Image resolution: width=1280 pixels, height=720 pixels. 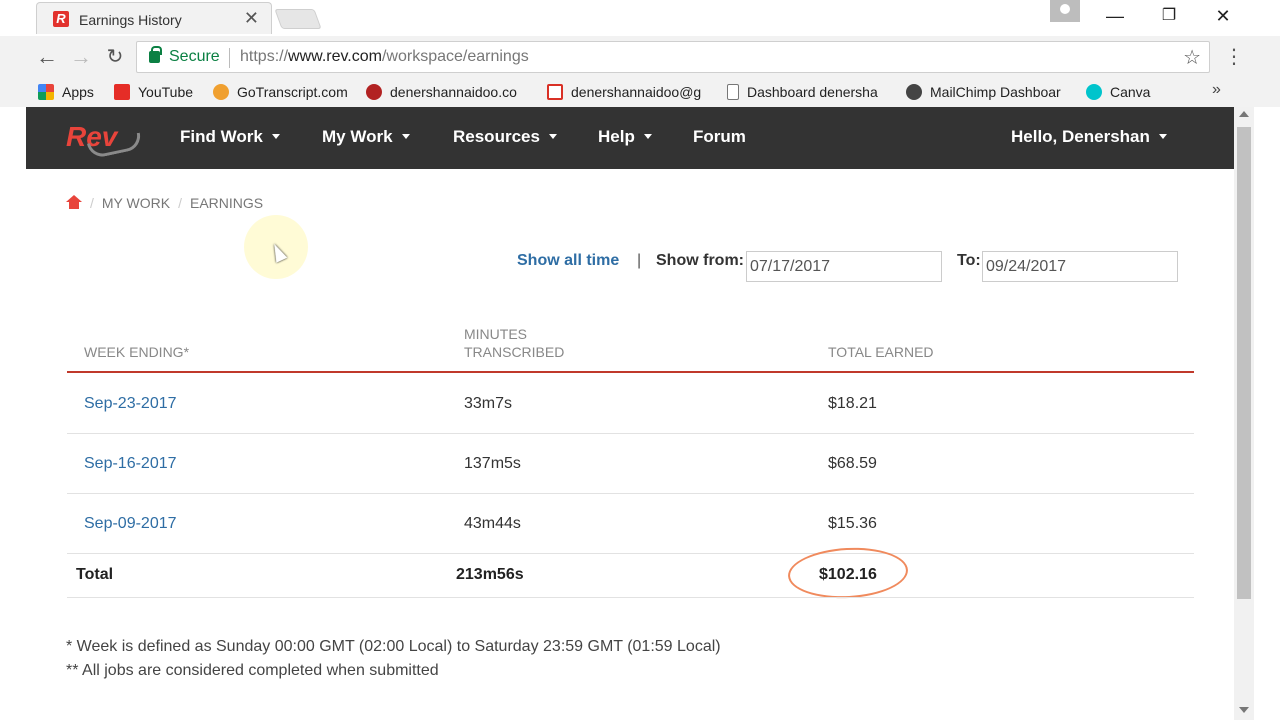 What do you see at coordinates (1169, 16) in the screenshot?
I see `restore-icon: ❐` at bounding box center [1169, 16].